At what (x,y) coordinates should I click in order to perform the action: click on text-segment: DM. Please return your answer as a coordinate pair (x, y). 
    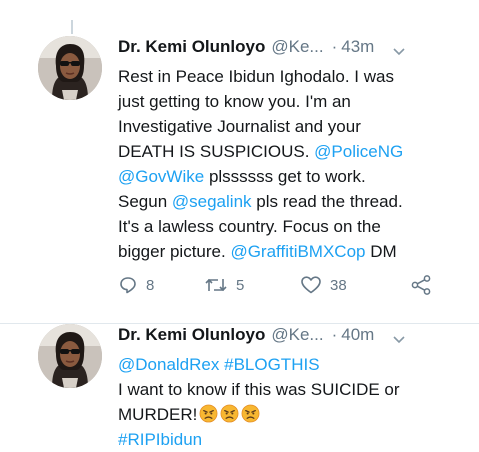
    Looking at the image, I should click on (381, 251).